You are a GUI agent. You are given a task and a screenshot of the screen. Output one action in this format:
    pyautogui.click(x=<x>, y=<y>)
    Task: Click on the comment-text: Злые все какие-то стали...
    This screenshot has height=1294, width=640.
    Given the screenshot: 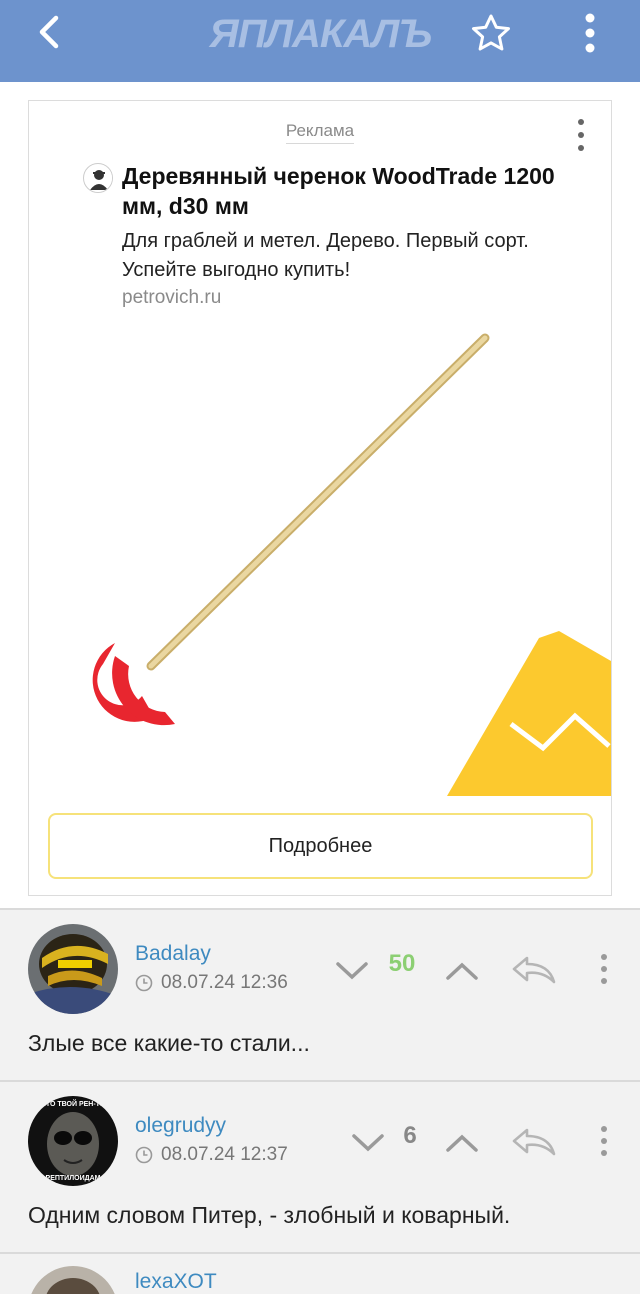 What is the action you would take?
    pyautogui.click(x=169, y=1043)
    